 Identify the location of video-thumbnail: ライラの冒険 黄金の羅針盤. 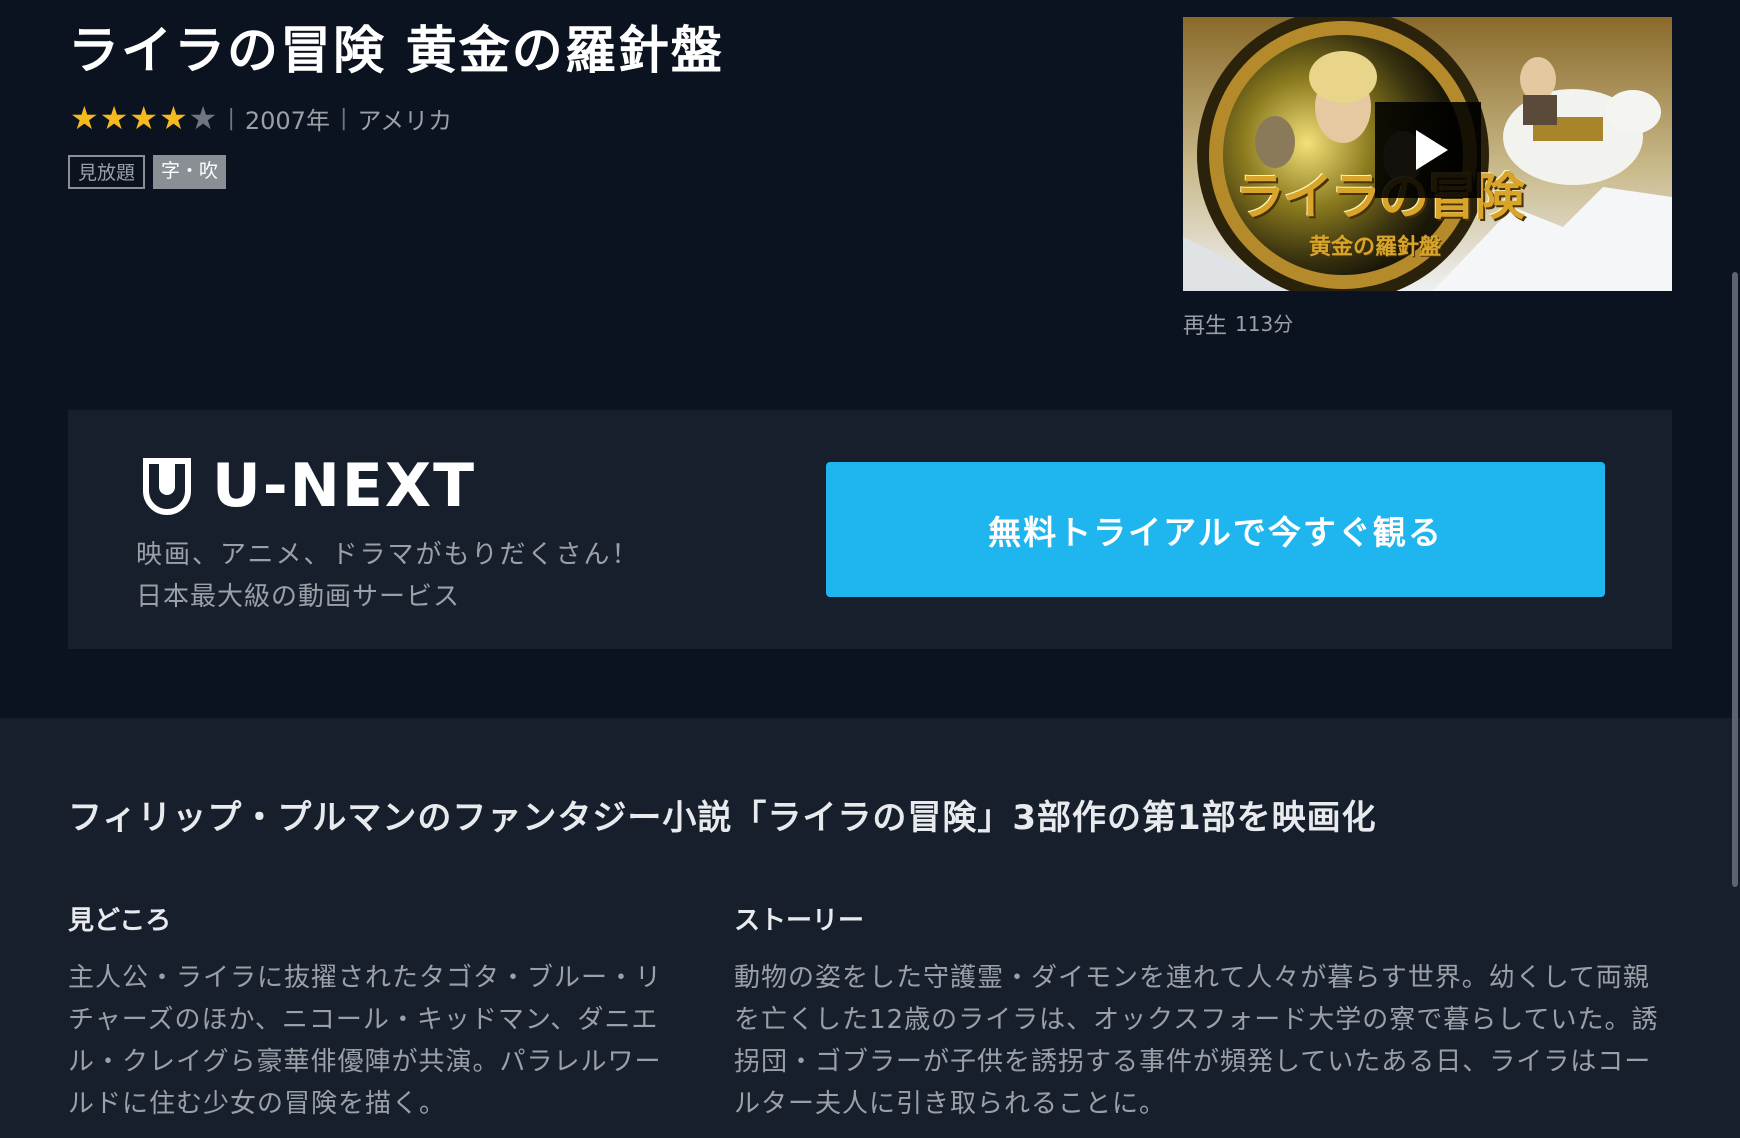
(1427, 154).